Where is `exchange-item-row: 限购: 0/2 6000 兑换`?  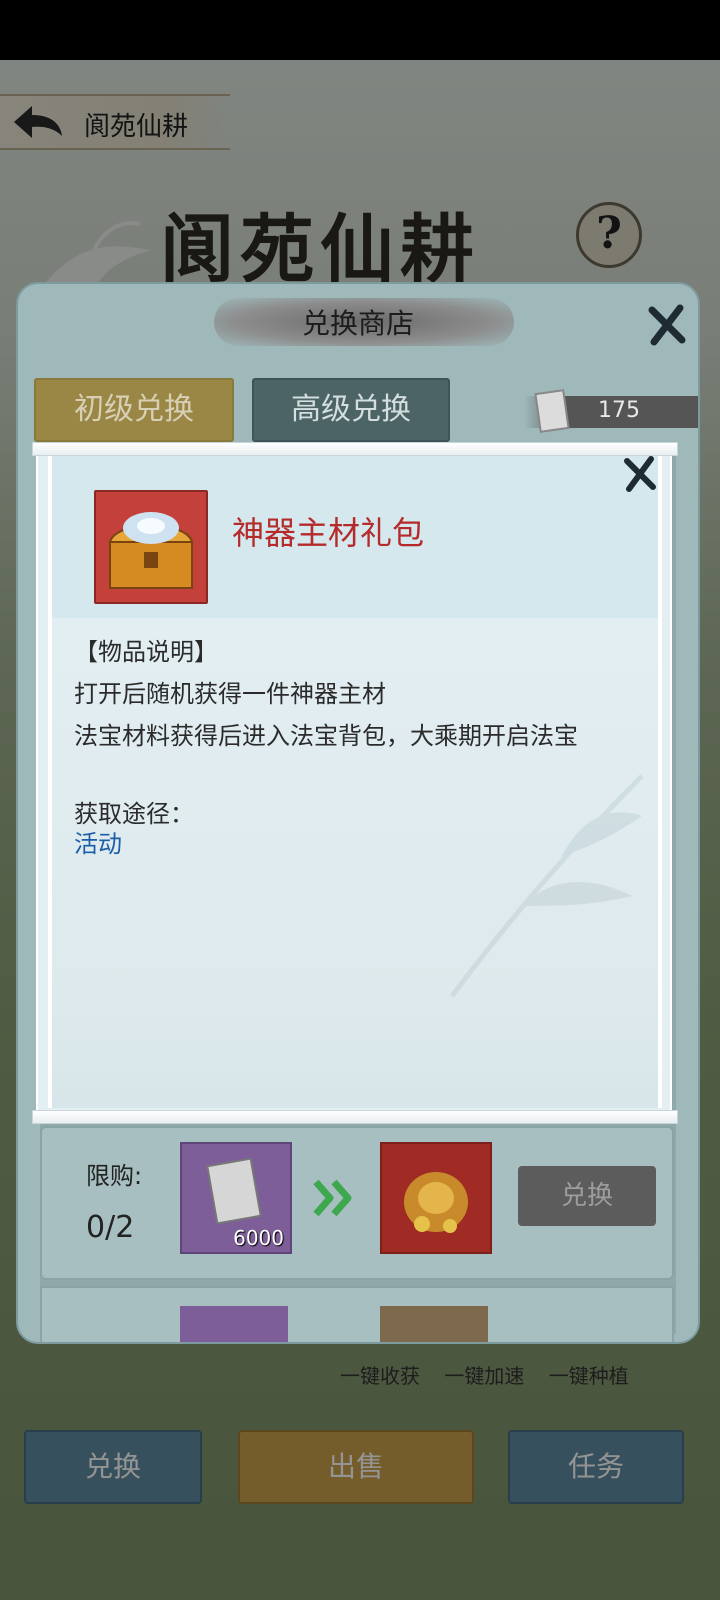 exchange-item-row: 限购: 0/2 6000 兑换 is located at coordinates (357, 1203).